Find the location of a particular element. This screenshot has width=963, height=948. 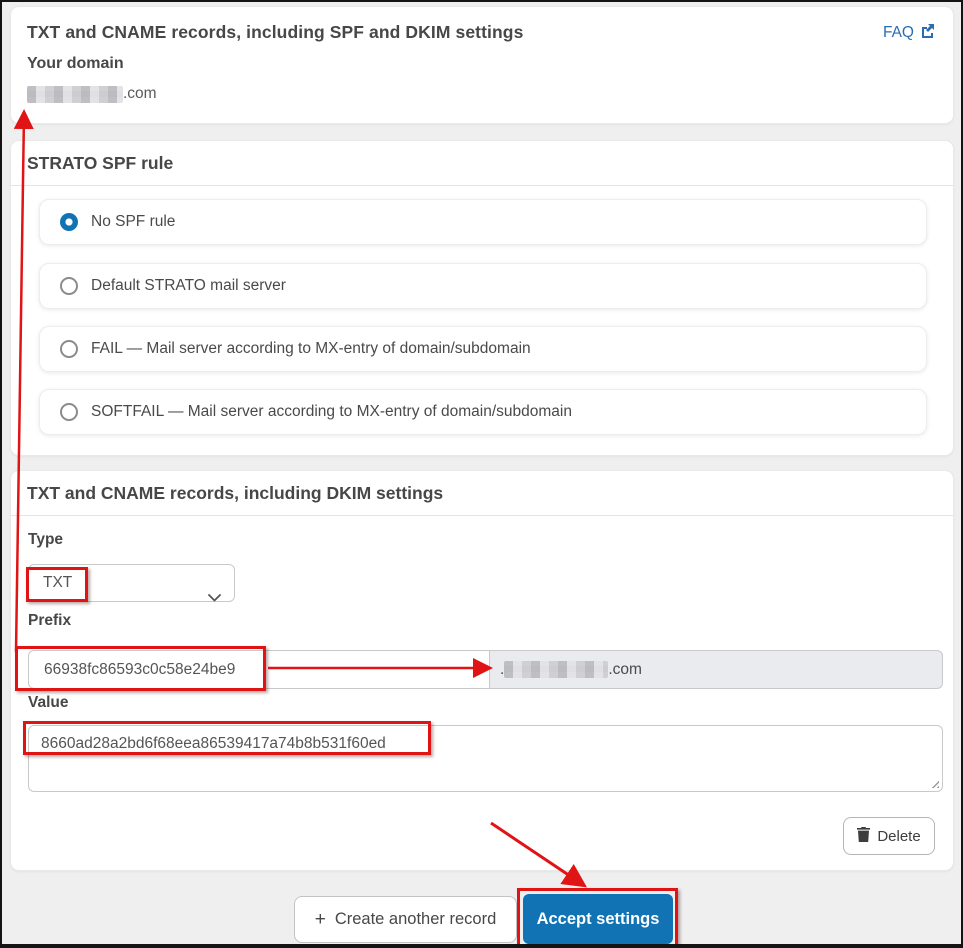

prefix-suffix-tld: .com is located at coordinates (625, 669).